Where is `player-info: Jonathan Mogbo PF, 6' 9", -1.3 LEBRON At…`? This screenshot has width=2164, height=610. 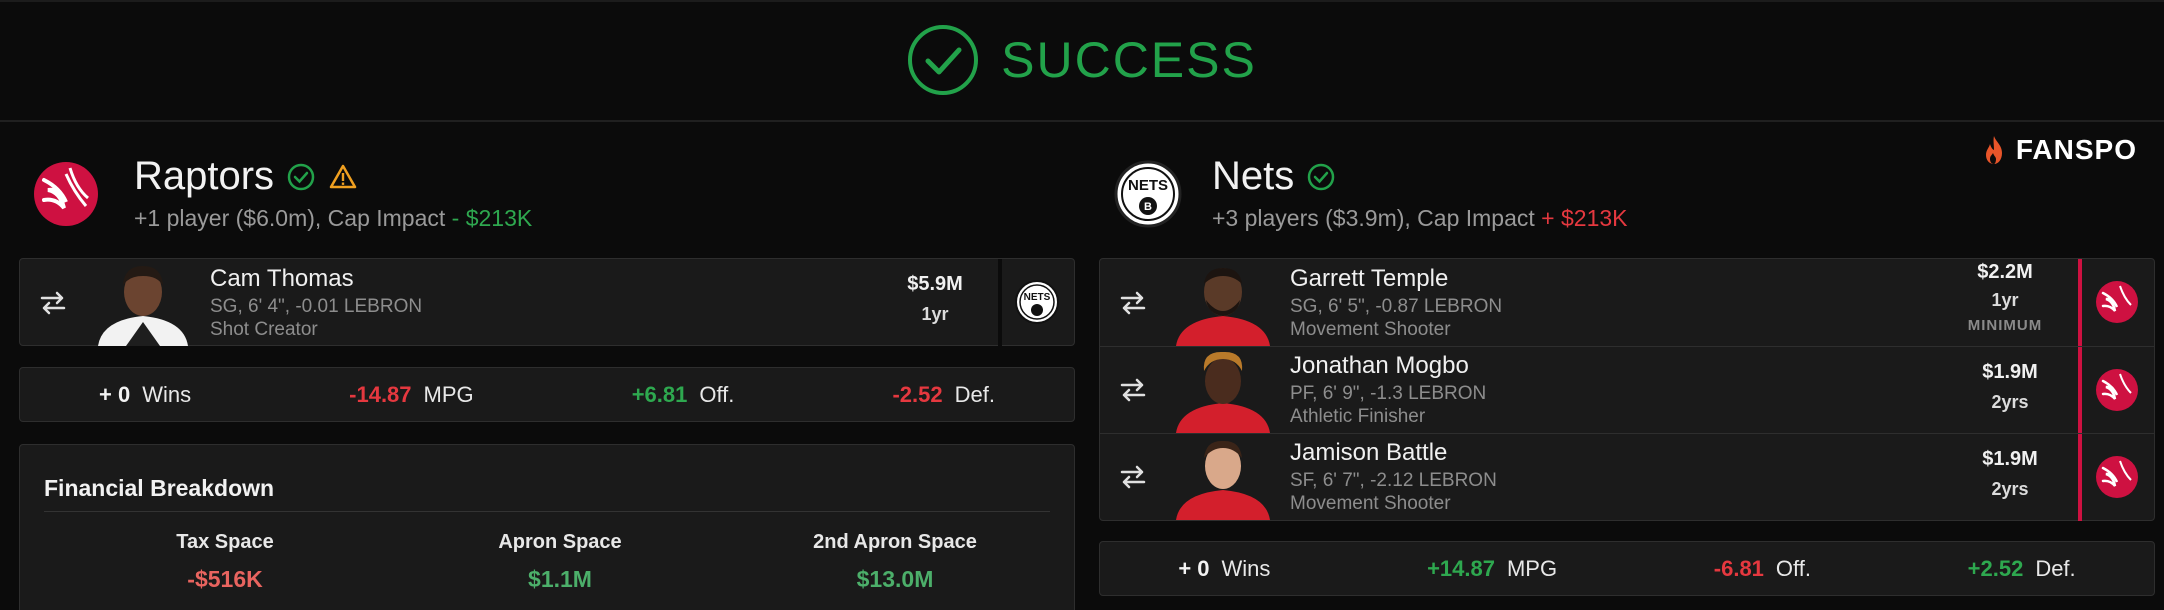
player-info: Jonathan Mogbo PF, 6' 9", -1.3 LEBRON At… is located at coordinates (1388, 390).